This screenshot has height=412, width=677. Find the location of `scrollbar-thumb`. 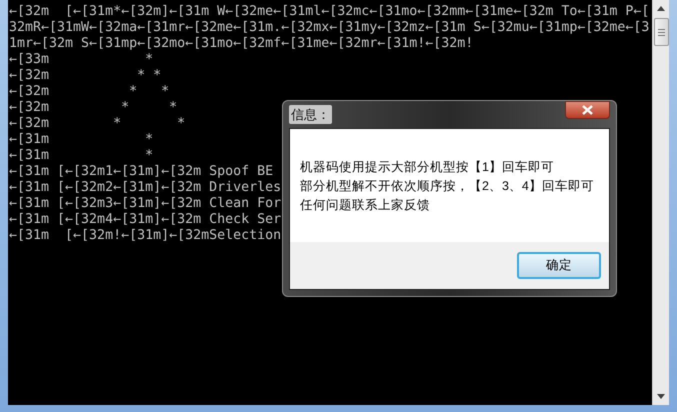

scrollbar-thumb is located at coordinates (661, 32).